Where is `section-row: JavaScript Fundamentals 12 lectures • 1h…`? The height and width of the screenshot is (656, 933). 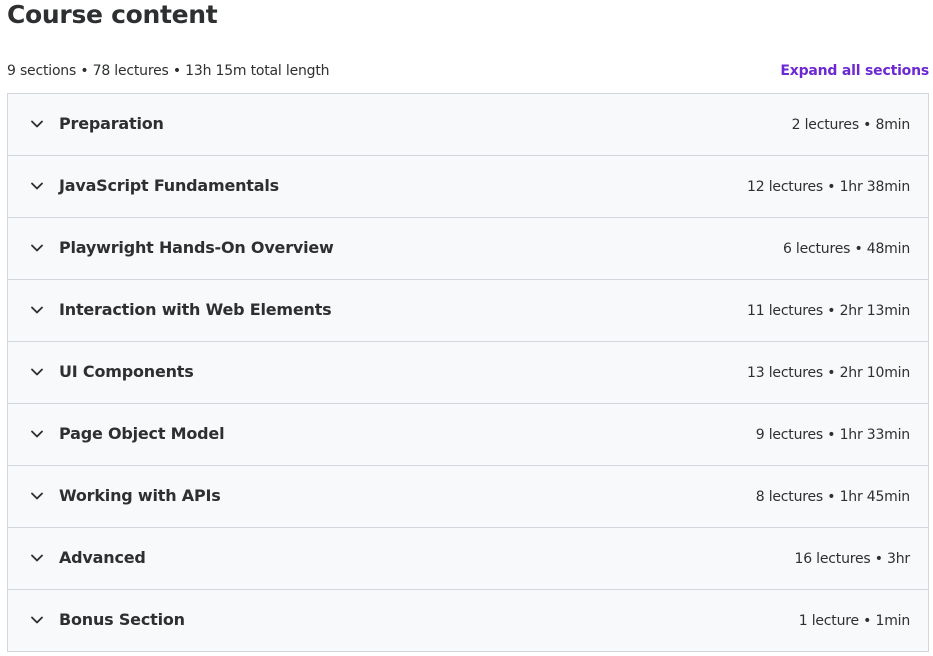
section-row: JavaScript Fundamentals 12 lectures • 1h… is located at coordinates (468, 186).